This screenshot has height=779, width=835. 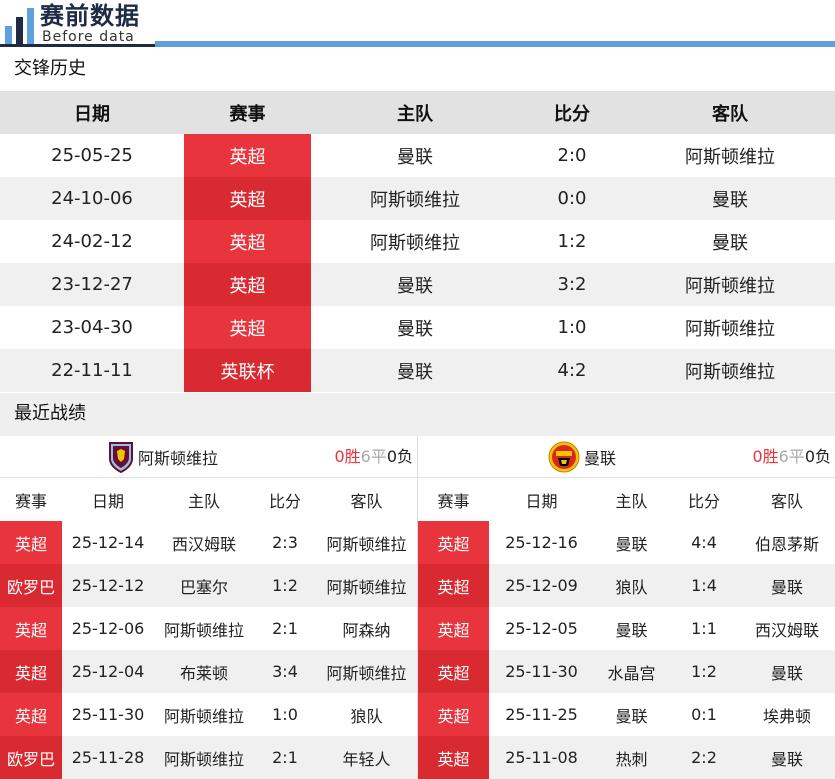 I want to click on table-row: 英超 25-12-06 阿斯顿维拉 2:1 阿森纳, so click(x=208, y=628).